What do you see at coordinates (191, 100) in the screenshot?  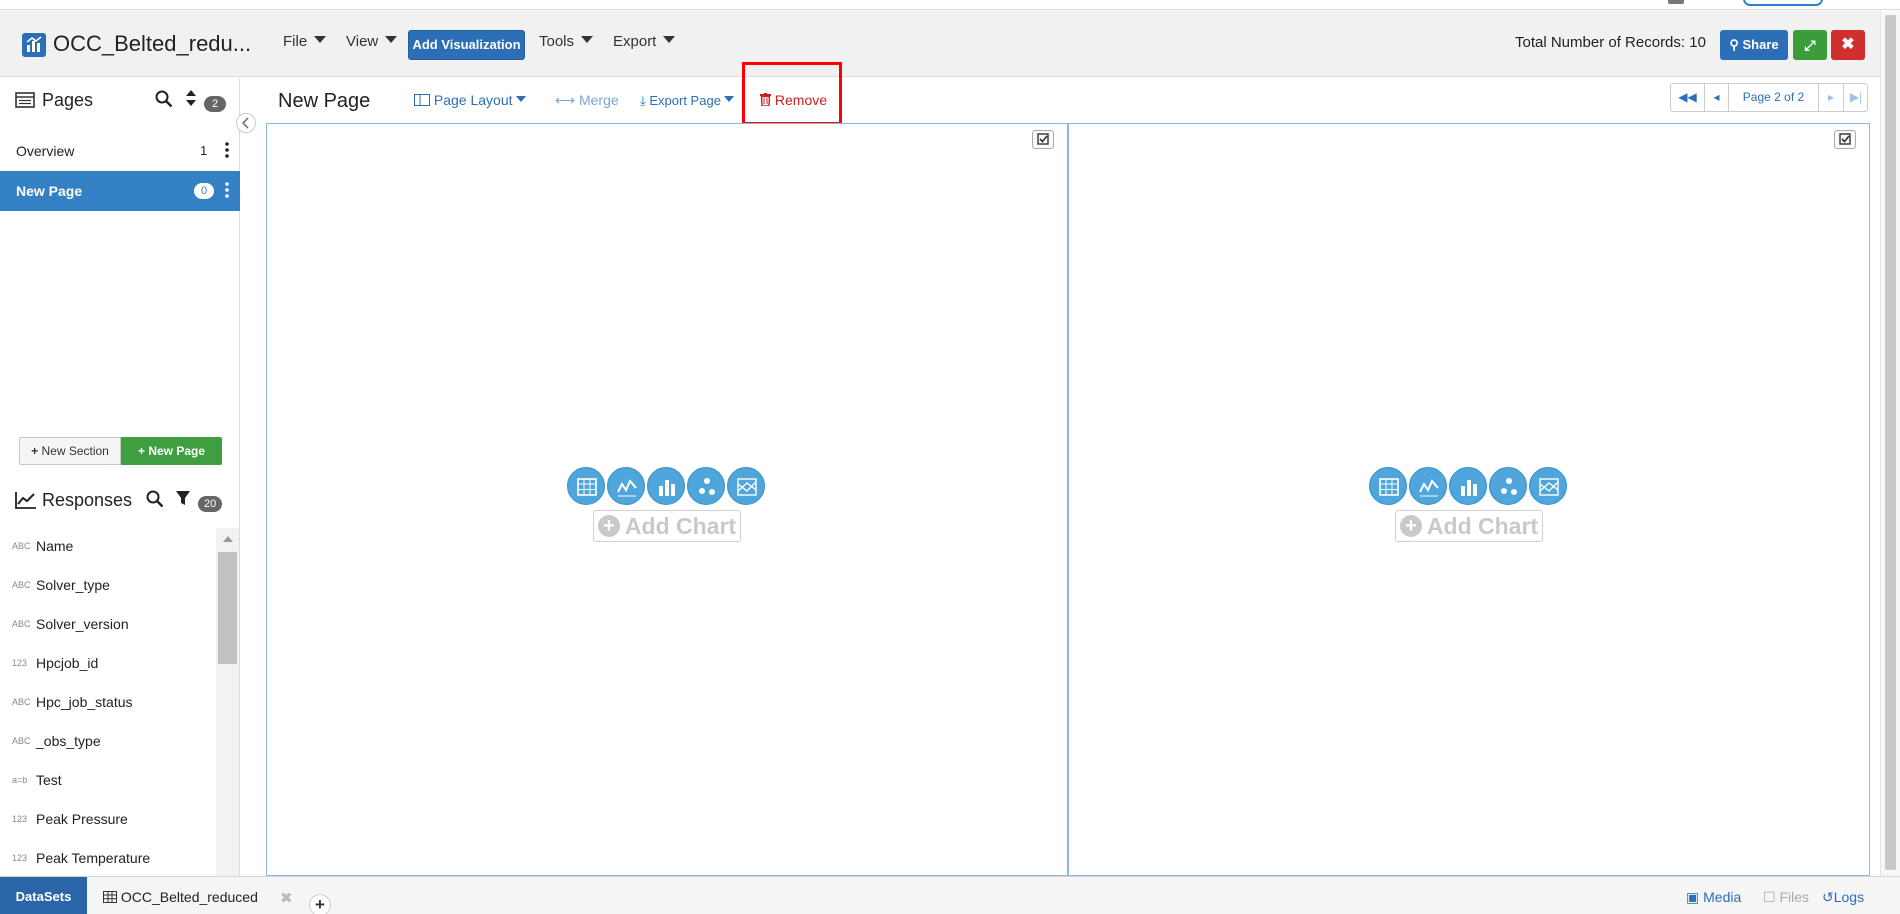 I see `sort-icon` at bounding box center [191, 100].